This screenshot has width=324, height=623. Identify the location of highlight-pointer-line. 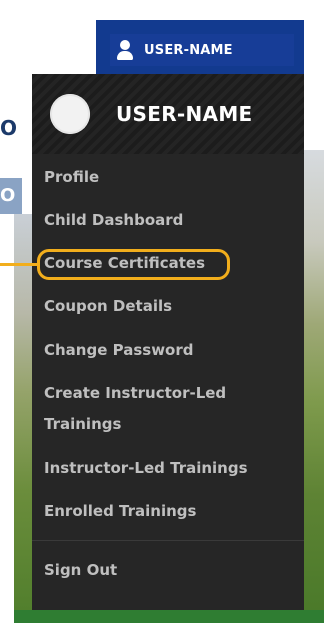
(18, 264).